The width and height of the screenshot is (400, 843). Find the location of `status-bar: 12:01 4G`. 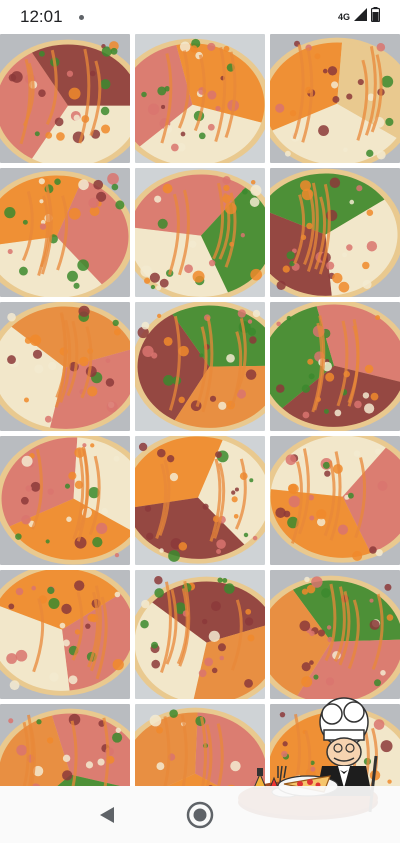

status-bar: 12:01 4G is located at coordinates (200, 17).